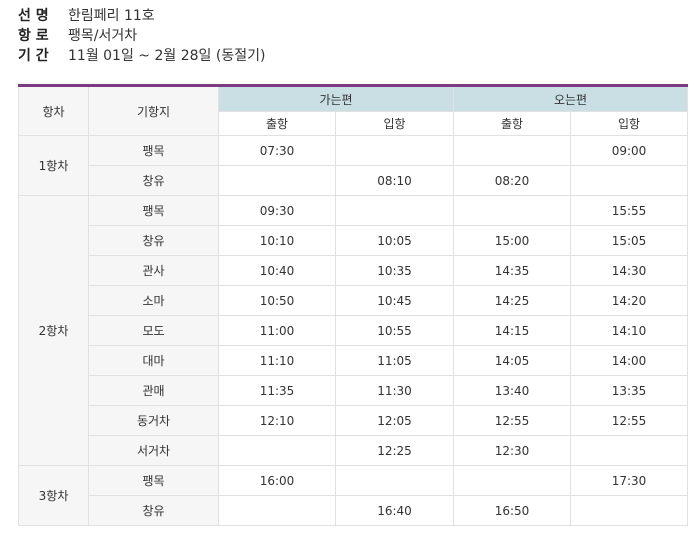  I want to click on header-row-groups: 항차 기항지 가는편 오는편, so click(353, 110).